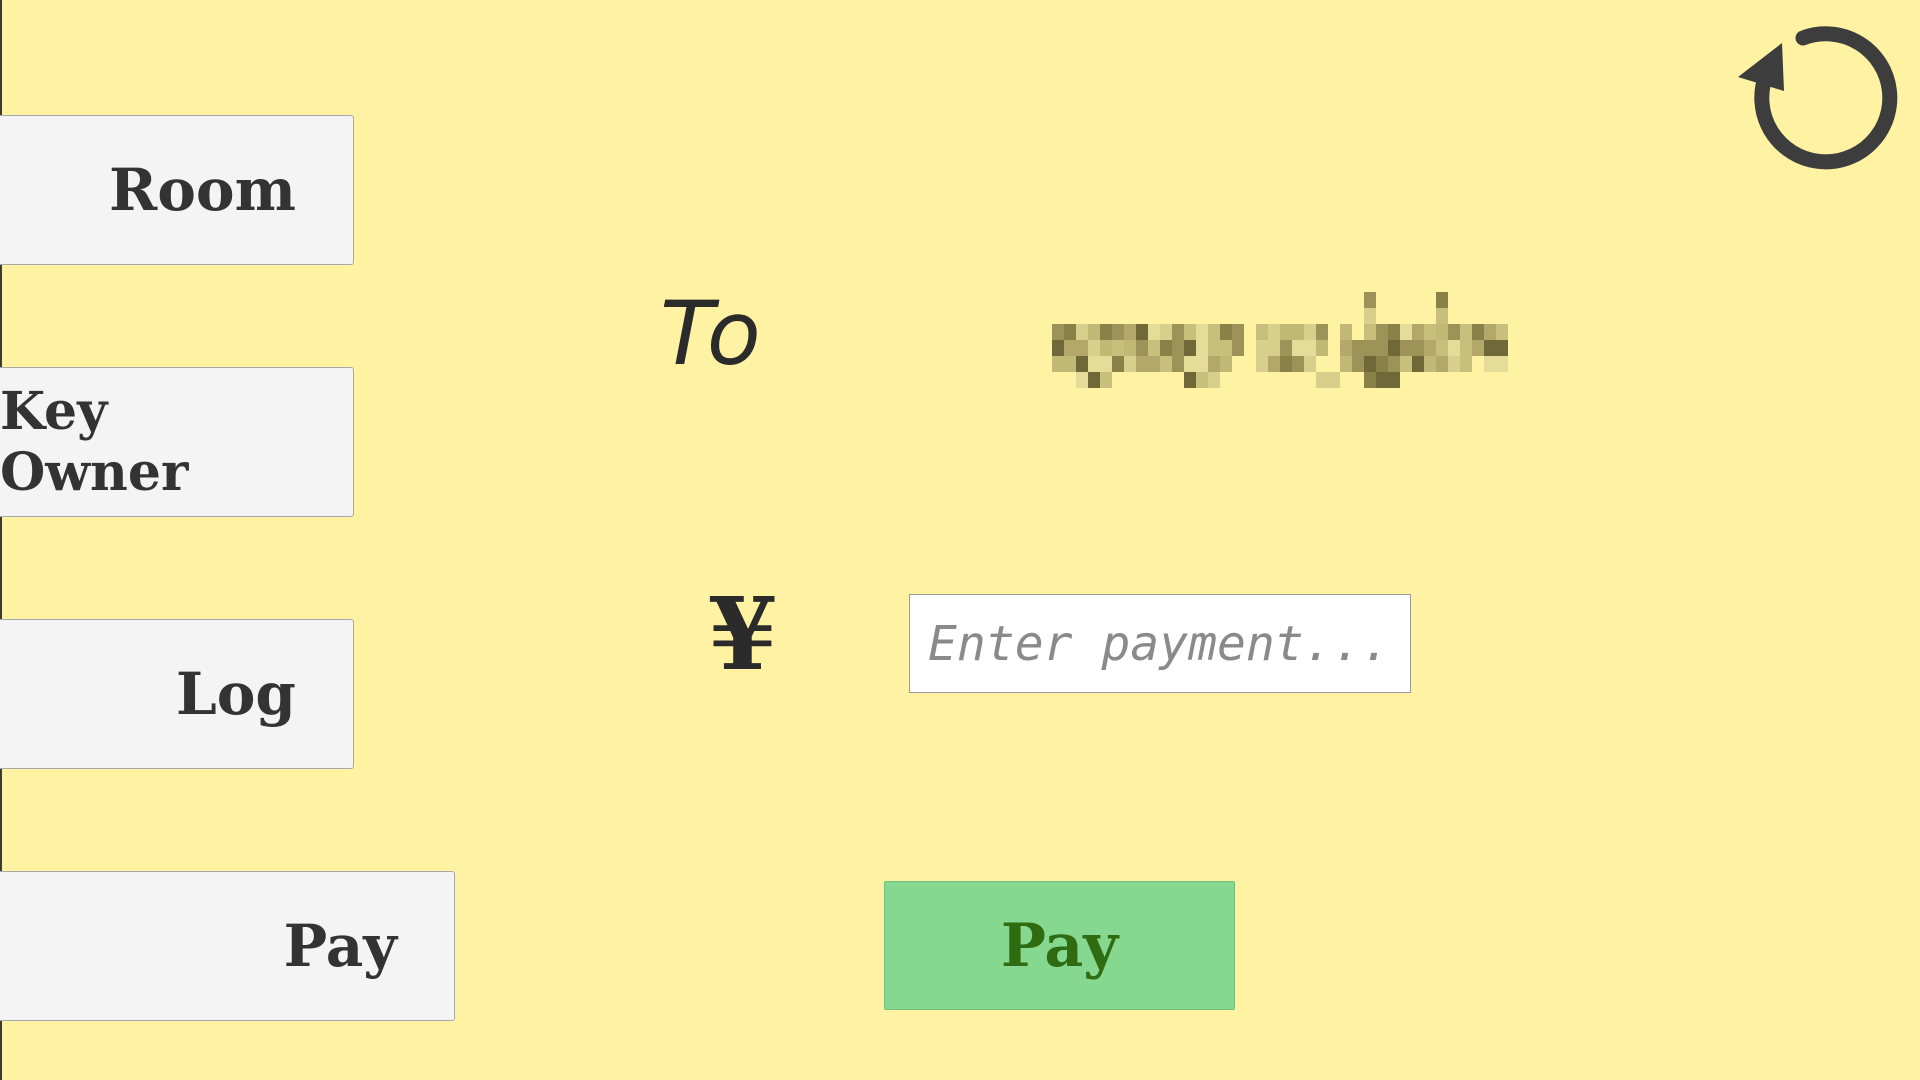 This screenshot has height=1080, width=1920. I want to click on payment-amount-input, so click(1160, 643).